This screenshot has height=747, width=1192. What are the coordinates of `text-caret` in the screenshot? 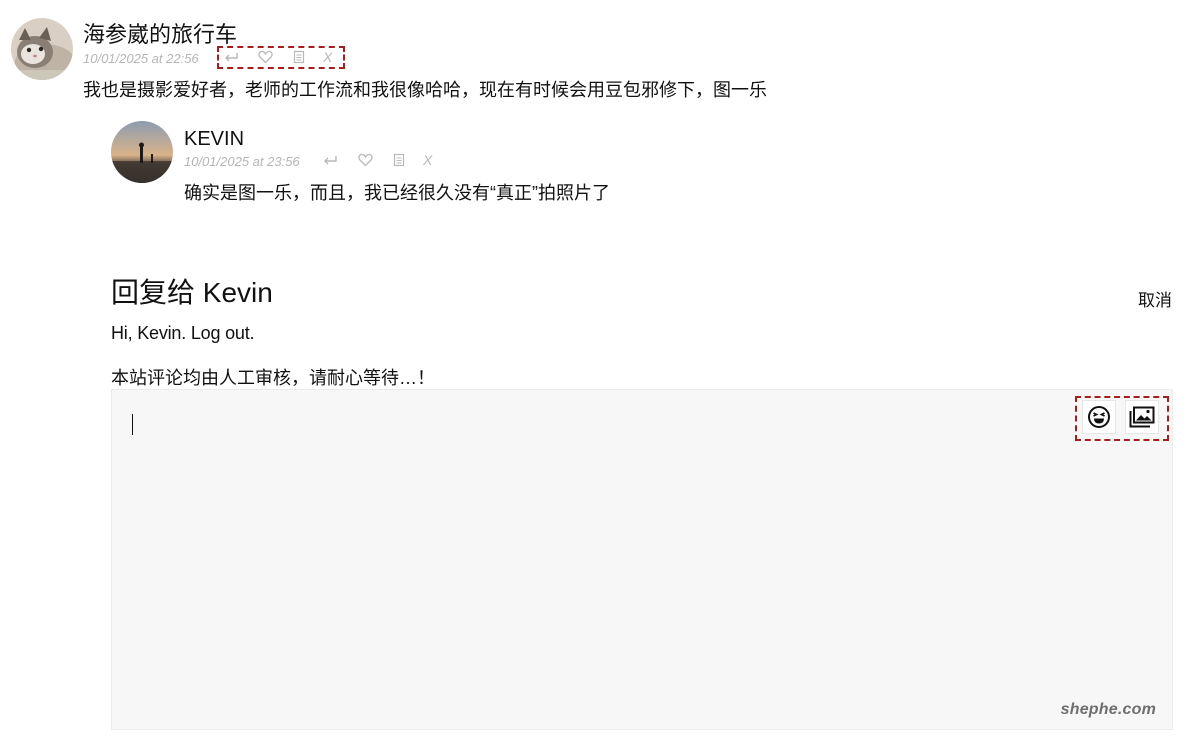 It's located at (132, 424).